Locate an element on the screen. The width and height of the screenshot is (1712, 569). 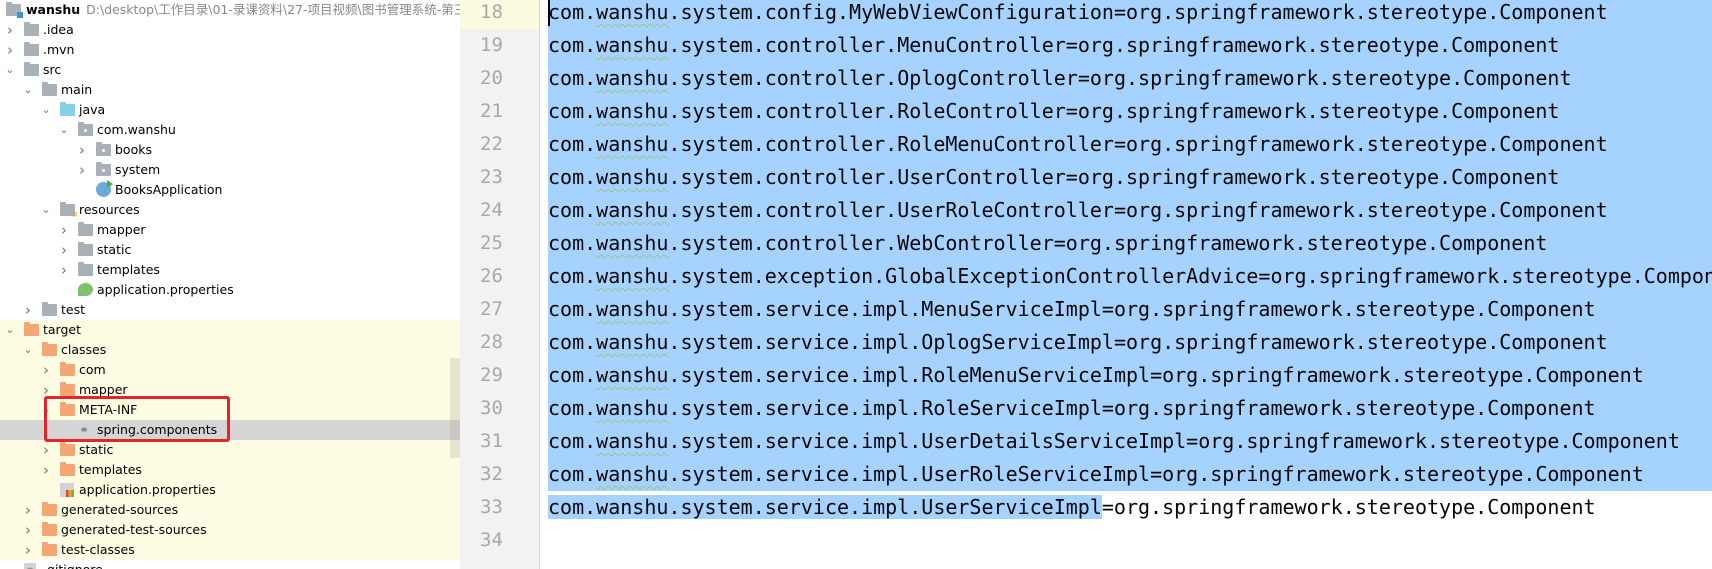
tree-item-label: resources is located at coordinates (109, 209).